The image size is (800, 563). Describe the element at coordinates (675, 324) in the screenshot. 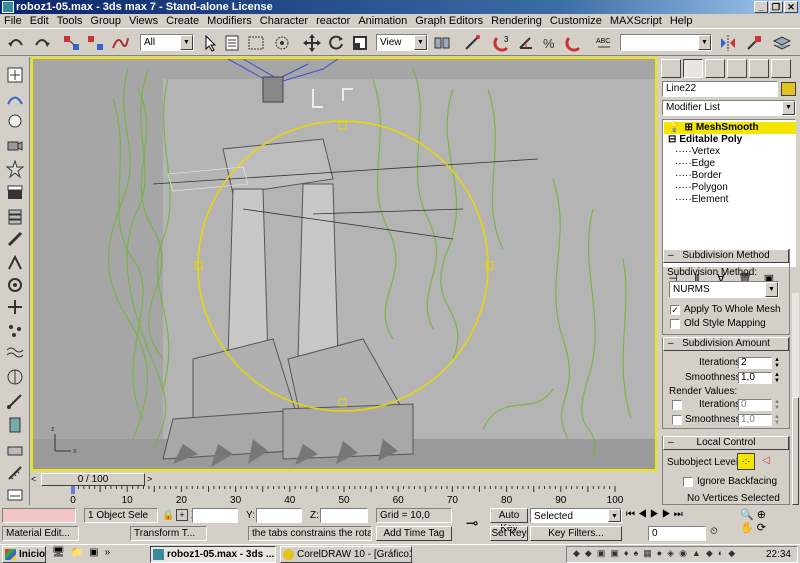

I see `old-style-mapping-checkbox` at that location.